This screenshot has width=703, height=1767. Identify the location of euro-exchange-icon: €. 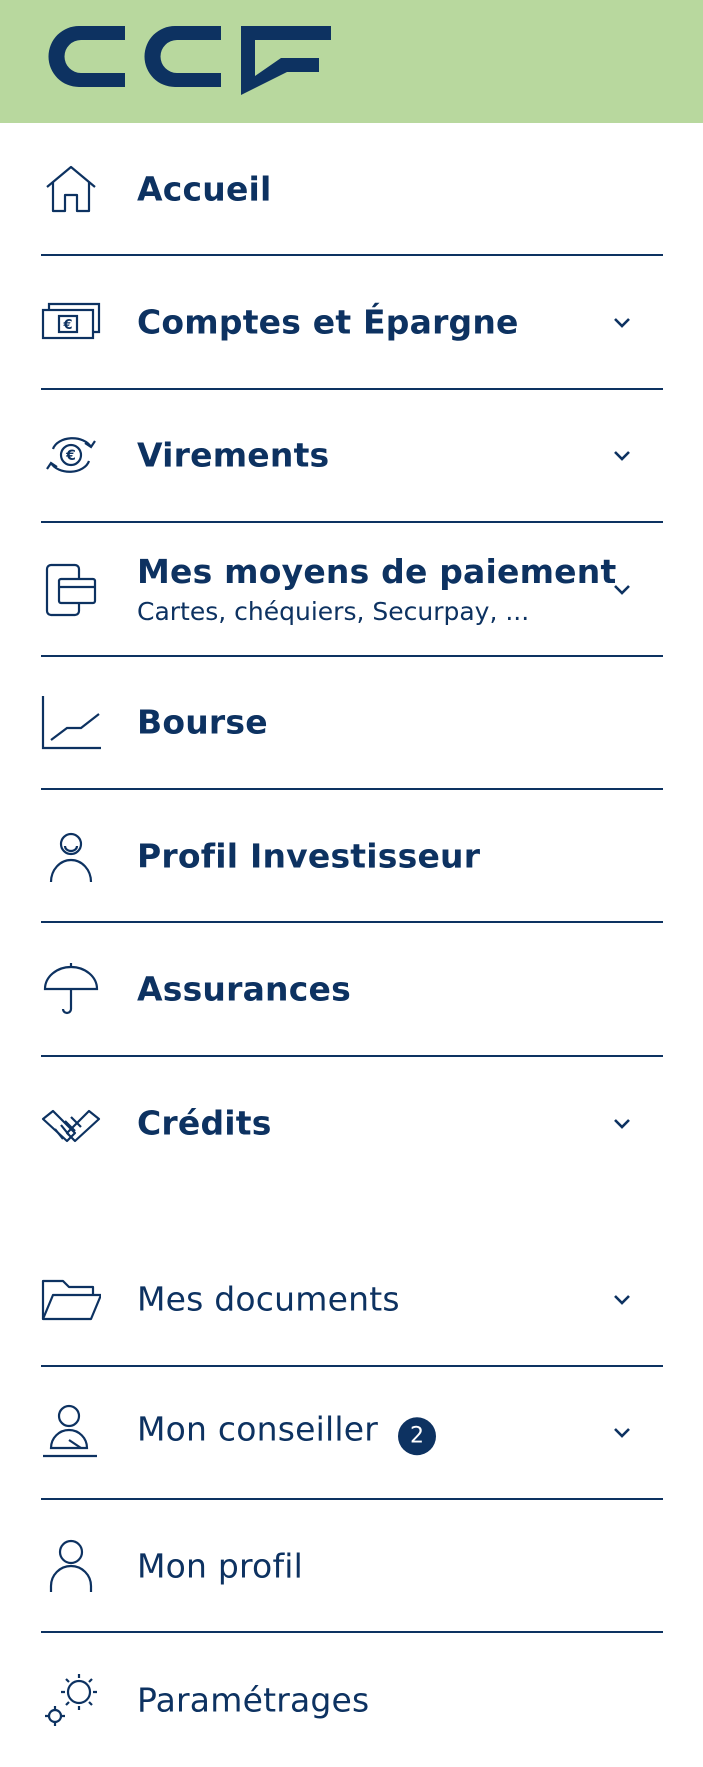
(71, 455).